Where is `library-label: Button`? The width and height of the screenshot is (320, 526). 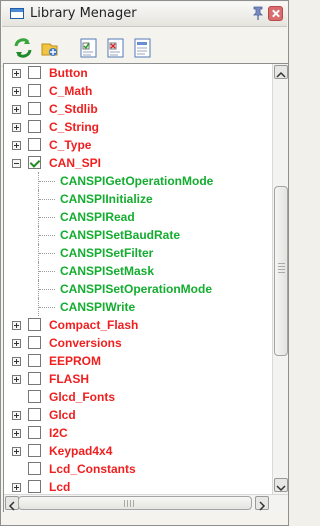 library-label: Button is located at coordinates (68, 73).